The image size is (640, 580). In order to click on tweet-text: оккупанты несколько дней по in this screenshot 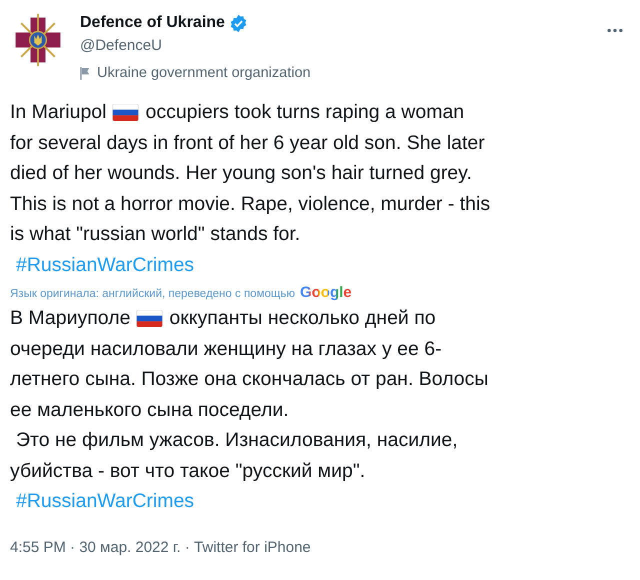, I will do `click(302, 318)`.